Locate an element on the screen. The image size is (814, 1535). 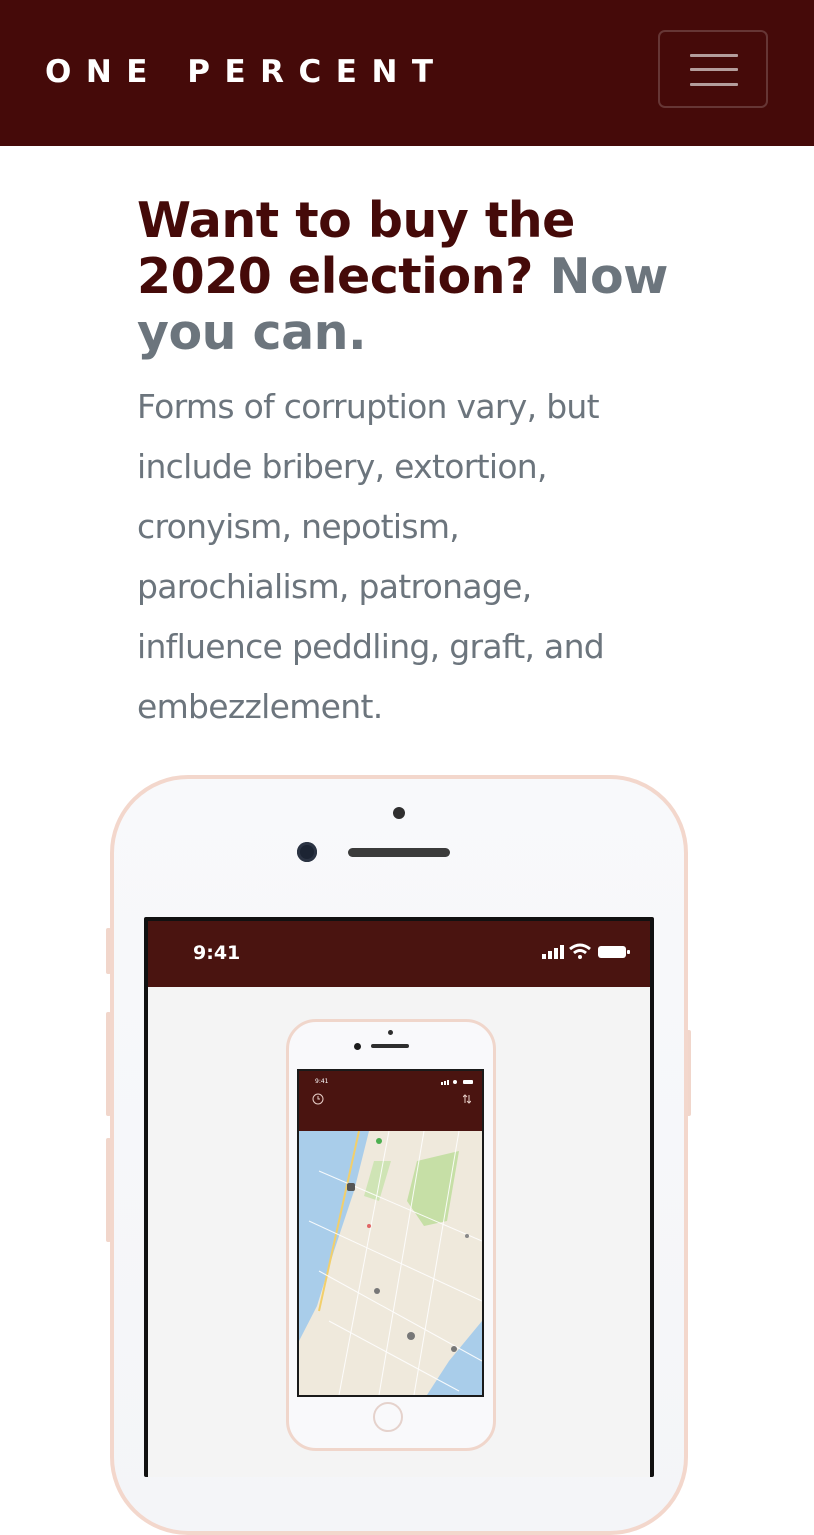
phone-camera is located at coordinates (307, 852).